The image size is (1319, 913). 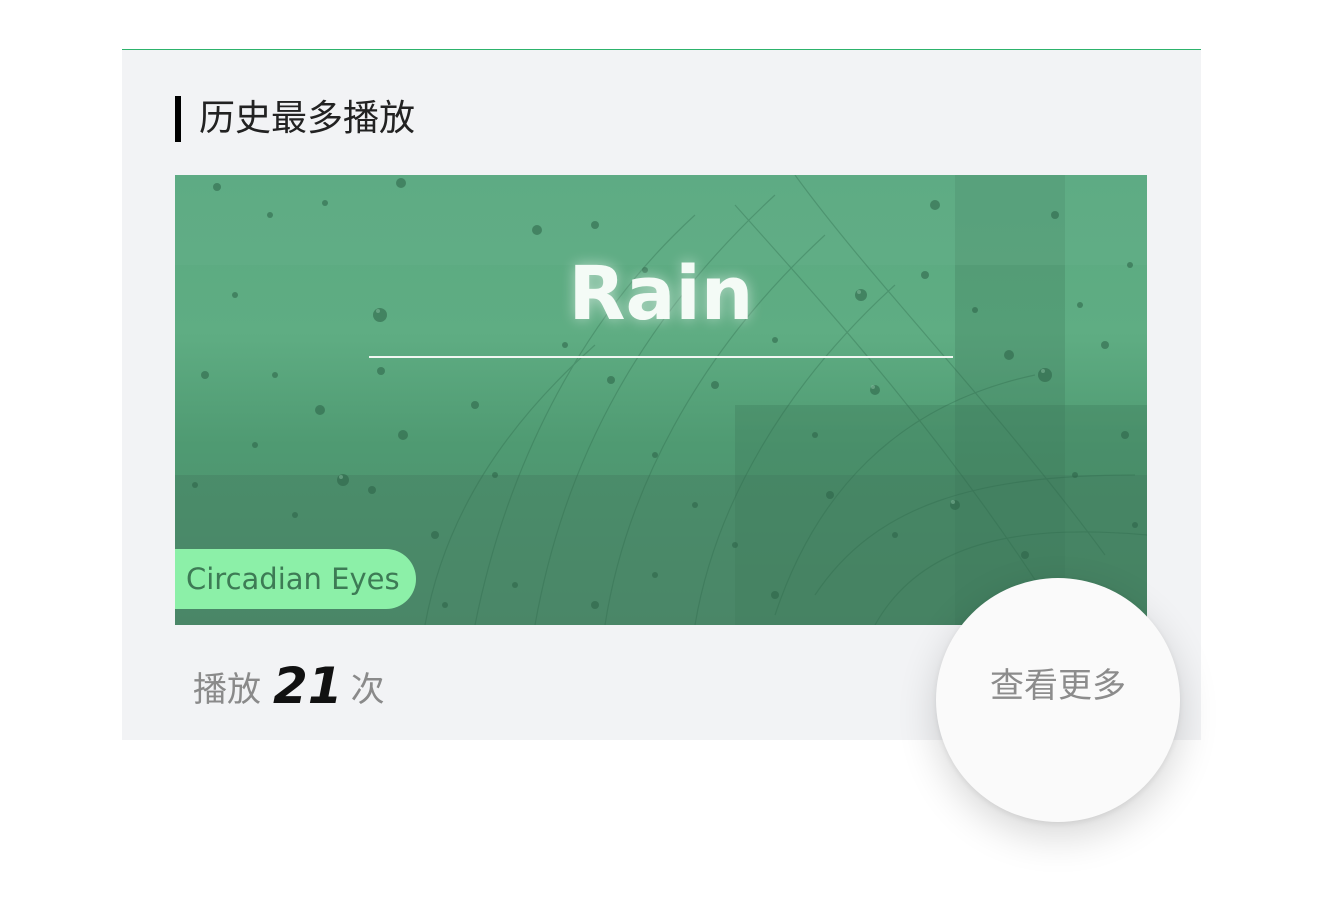 I want to click on play-count-number: 21, so click(x=308, y=686).